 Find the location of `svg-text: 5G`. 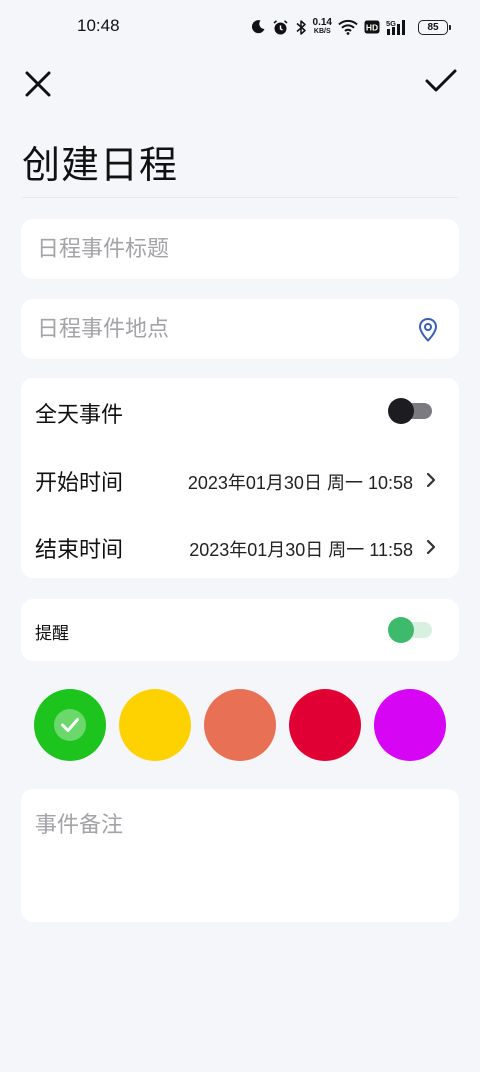

svg-text: 5G is located at coordinates (391, 23).